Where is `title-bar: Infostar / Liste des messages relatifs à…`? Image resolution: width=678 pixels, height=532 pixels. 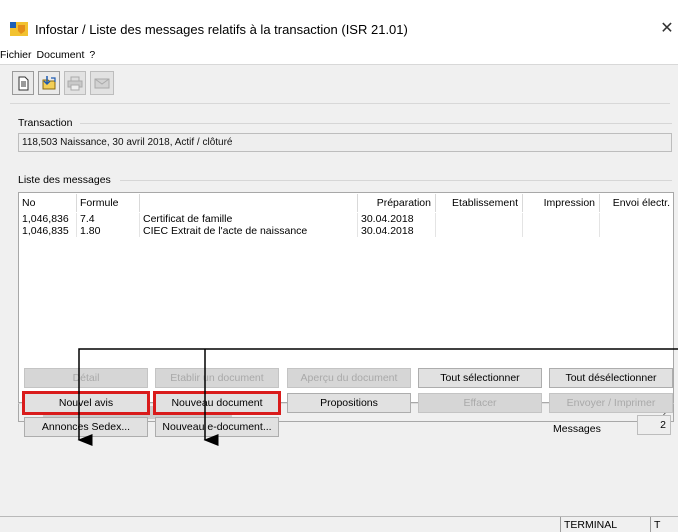
title-bar: Infostar / Liste des messages relatifs à… is located at coordinates (339, 21).